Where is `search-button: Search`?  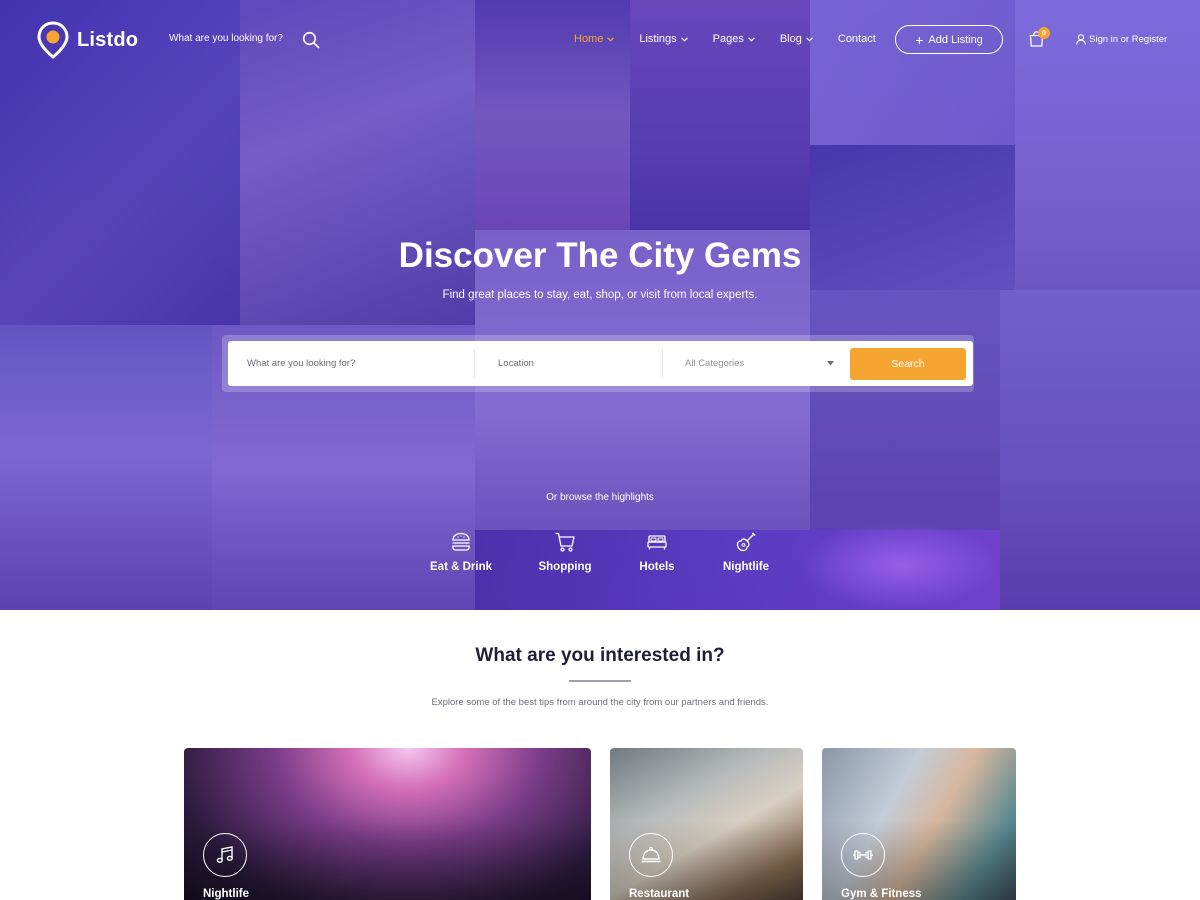
search-button: Search is located at coordinates (908, 364).